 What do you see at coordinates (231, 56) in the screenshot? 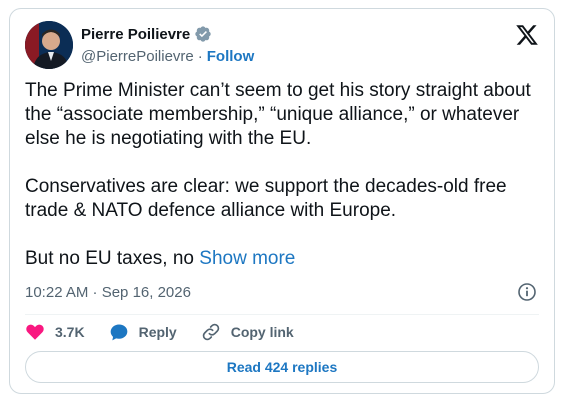
I see `follow-button: Follow` at bounding box center [231, 56].